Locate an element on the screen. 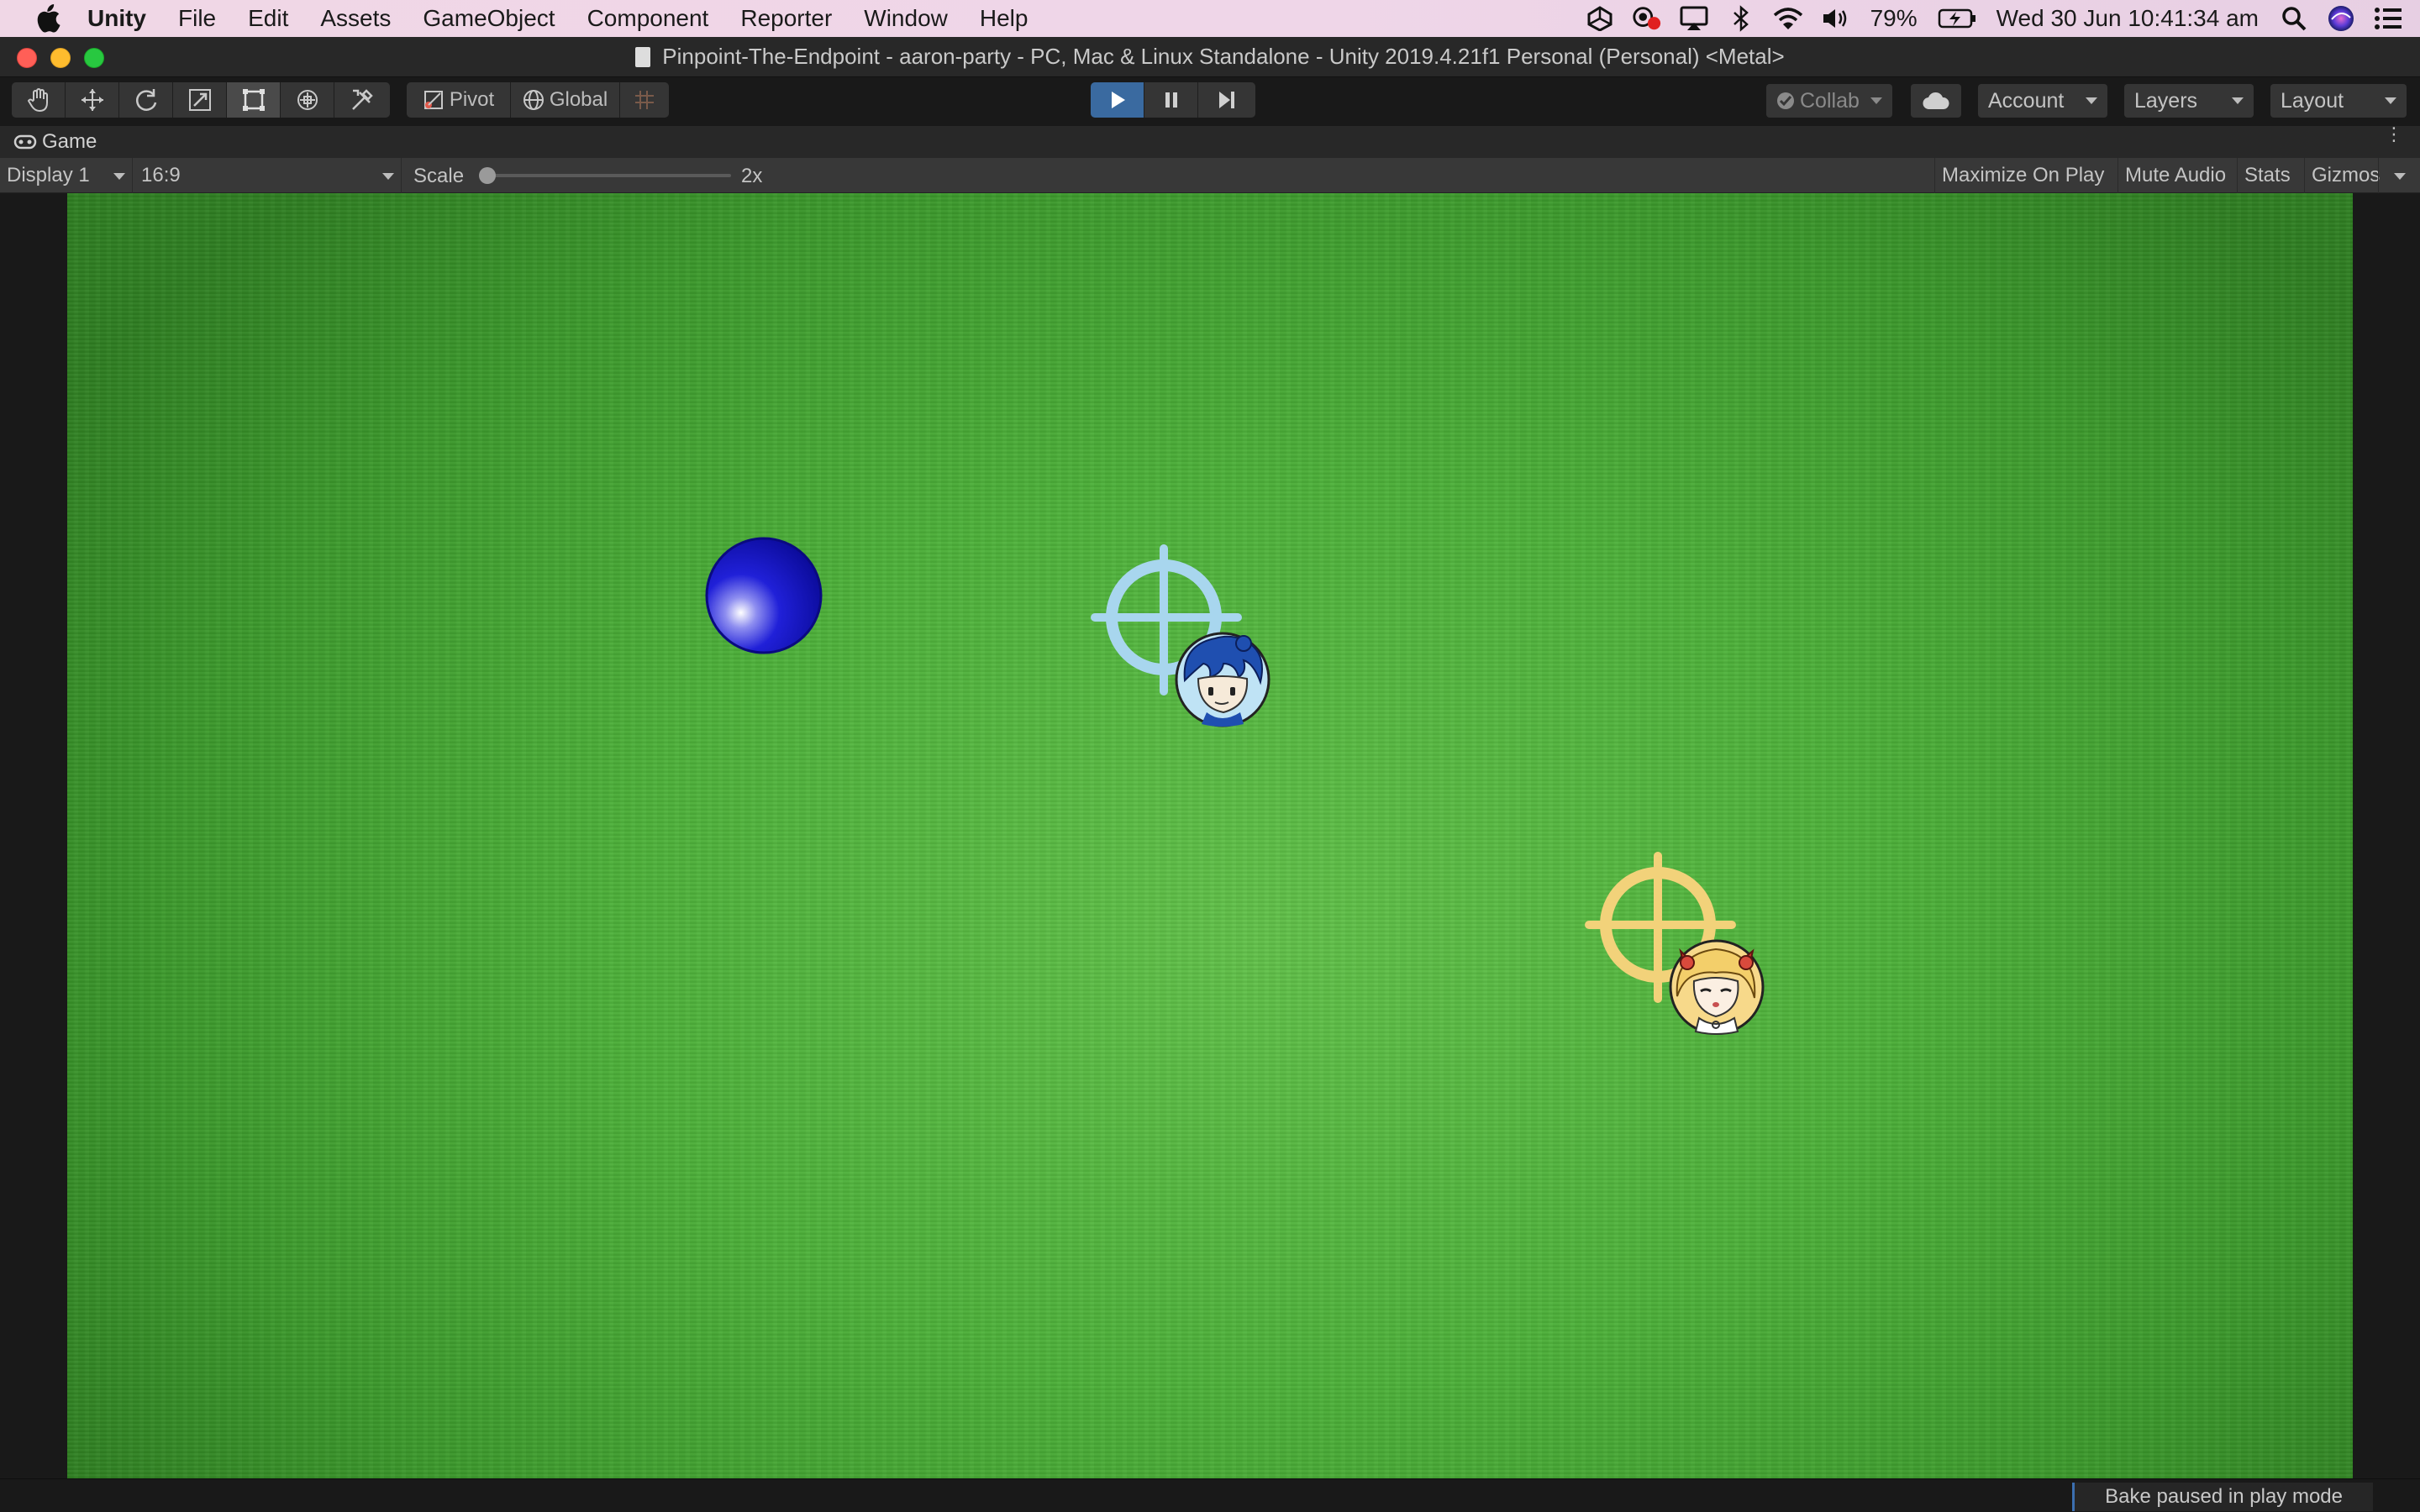 This screenshot has height=1512, width=2420. spotlight-search-icon is located at coordinates (2294, 18).